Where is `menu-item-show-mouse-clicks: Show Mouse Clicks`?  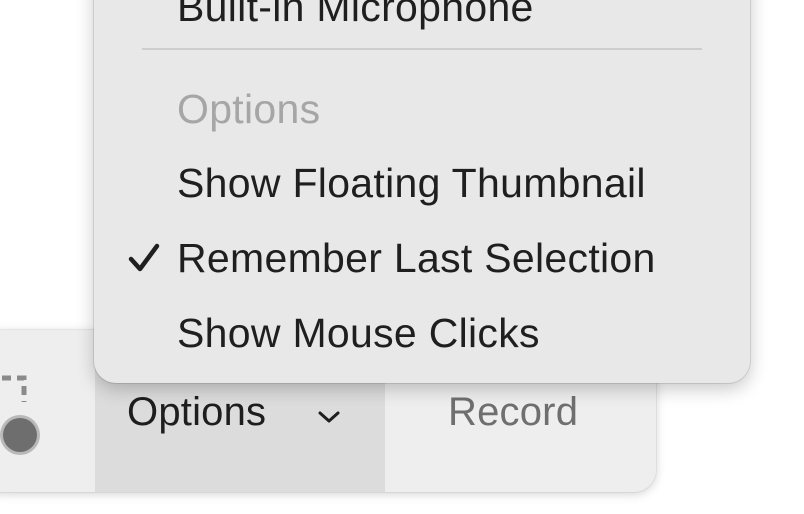 menu-item-show-mouse-clicks: Show Mouse Clicks is located at coordinates (358, 333).